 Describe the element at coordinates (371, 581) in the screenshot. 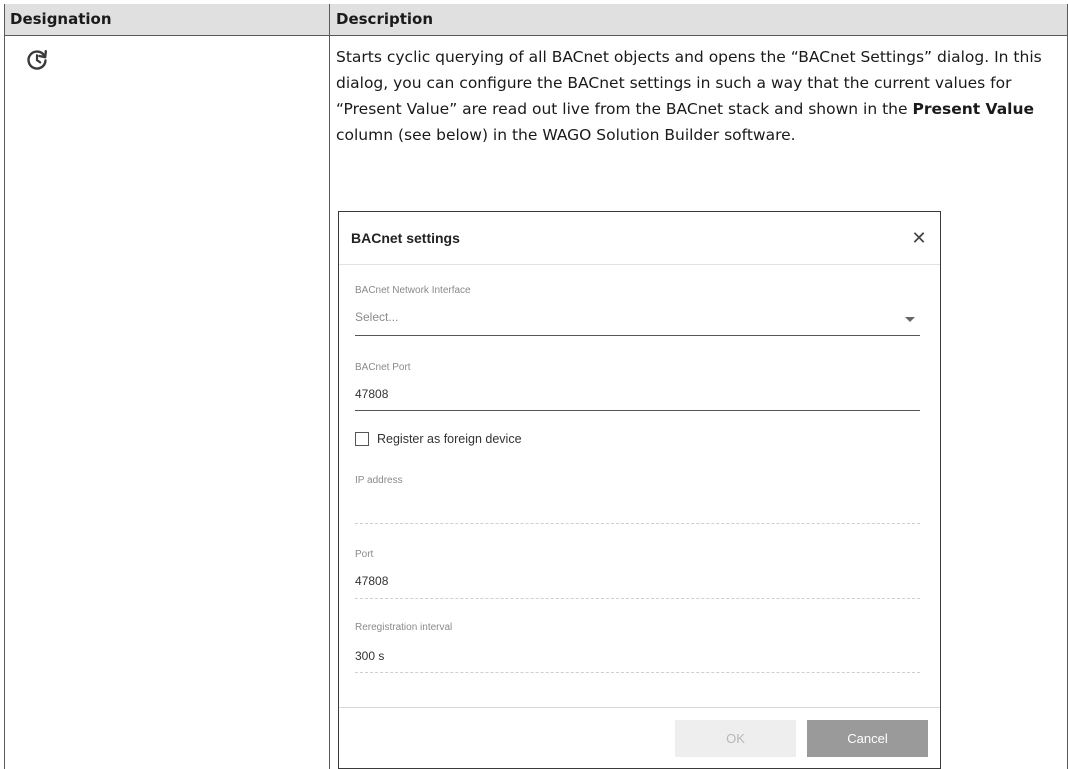

I see `port-input: 47808` at that location.